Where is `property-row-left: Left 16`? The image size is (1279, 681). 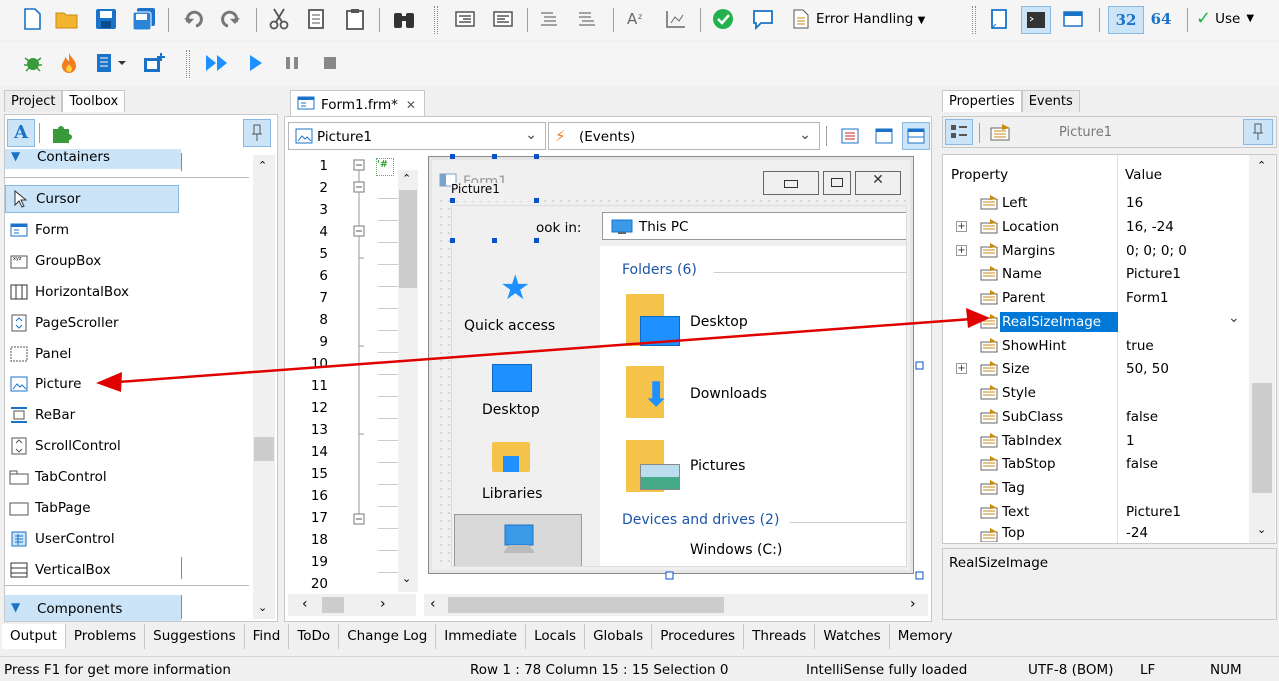
property-row-left: Left 16 is located at coordinates (1095, 203).